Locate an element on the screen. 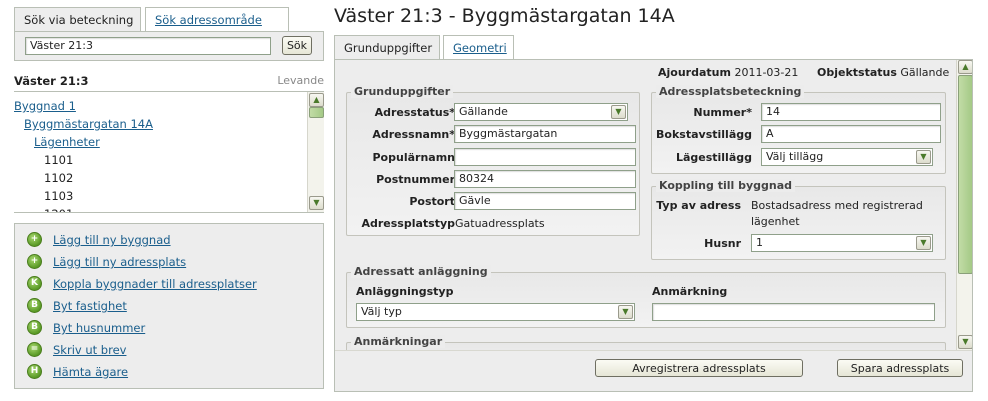 The height and width of the screenshot is (401, 988). search-panel: Väster 21:3 Sök is located at coordinates (169, 46).